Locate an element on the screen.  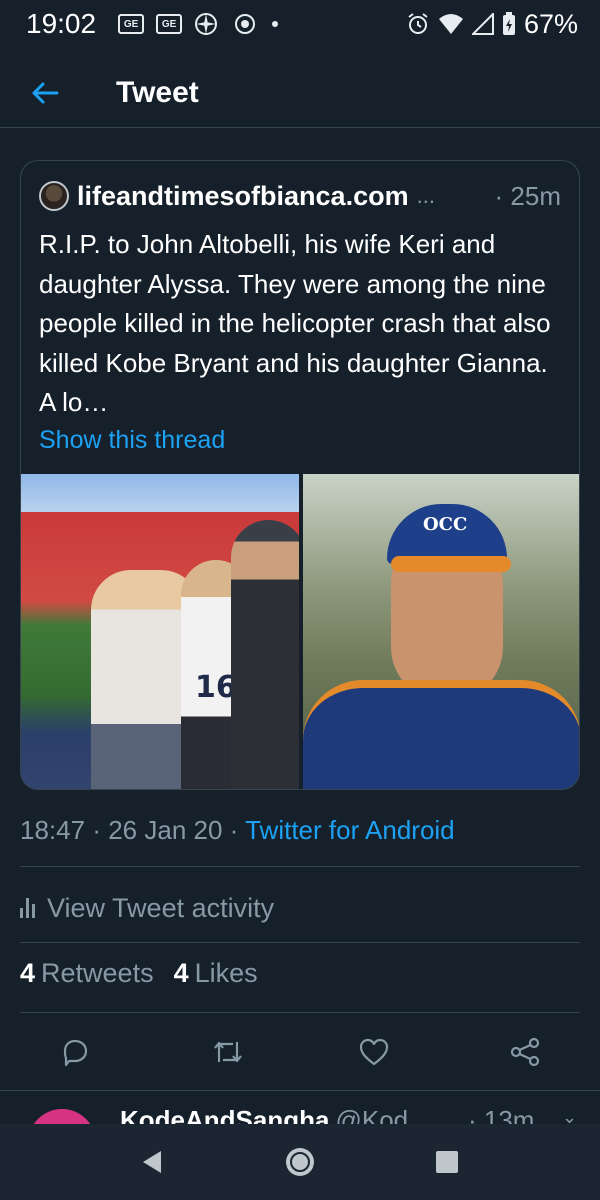
retweets-stat: 4 Retweets is located at coordinates (87, 973).